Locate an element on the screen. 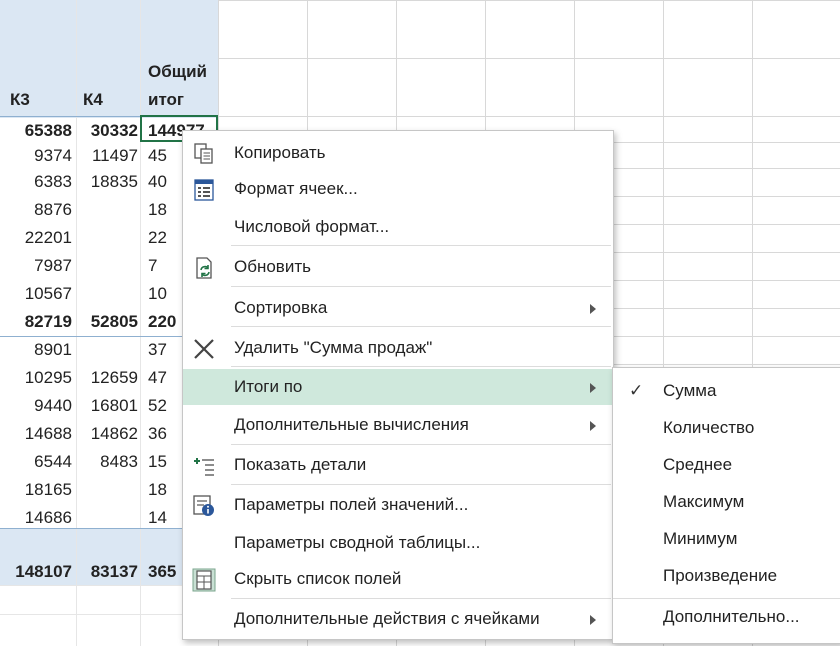 Image resolution: width=840 pixels, height=646 pixels. submenu-item-product: Произведение is located at coordinates (726, 576).